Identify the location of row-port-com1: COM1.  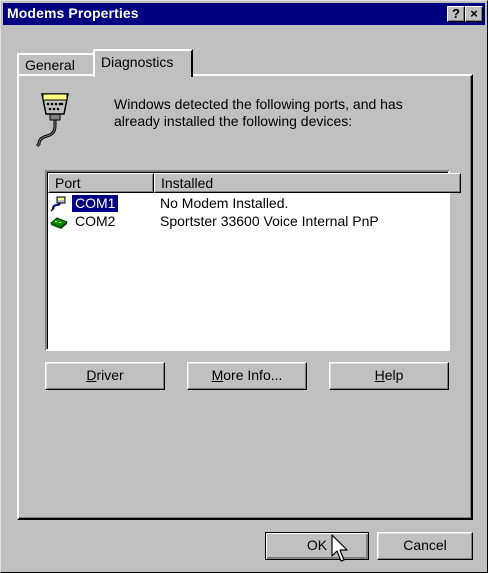
(95, 203).